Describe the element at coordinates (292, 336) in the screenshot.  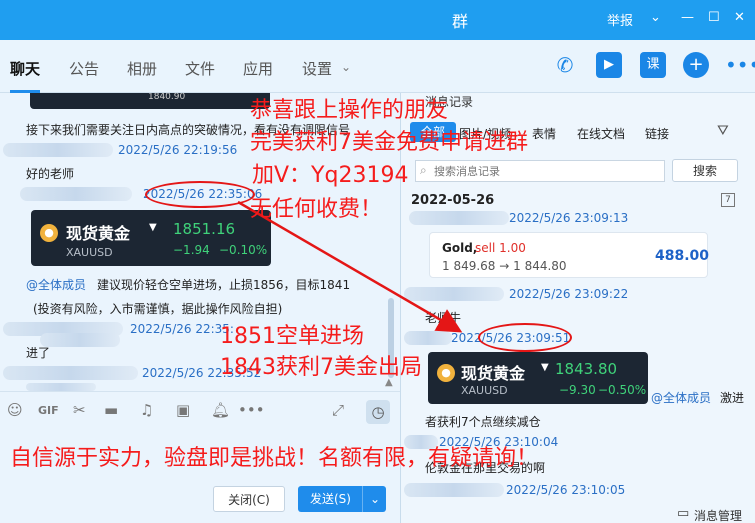
I see `promo-text: 1851空单进场` at that location.